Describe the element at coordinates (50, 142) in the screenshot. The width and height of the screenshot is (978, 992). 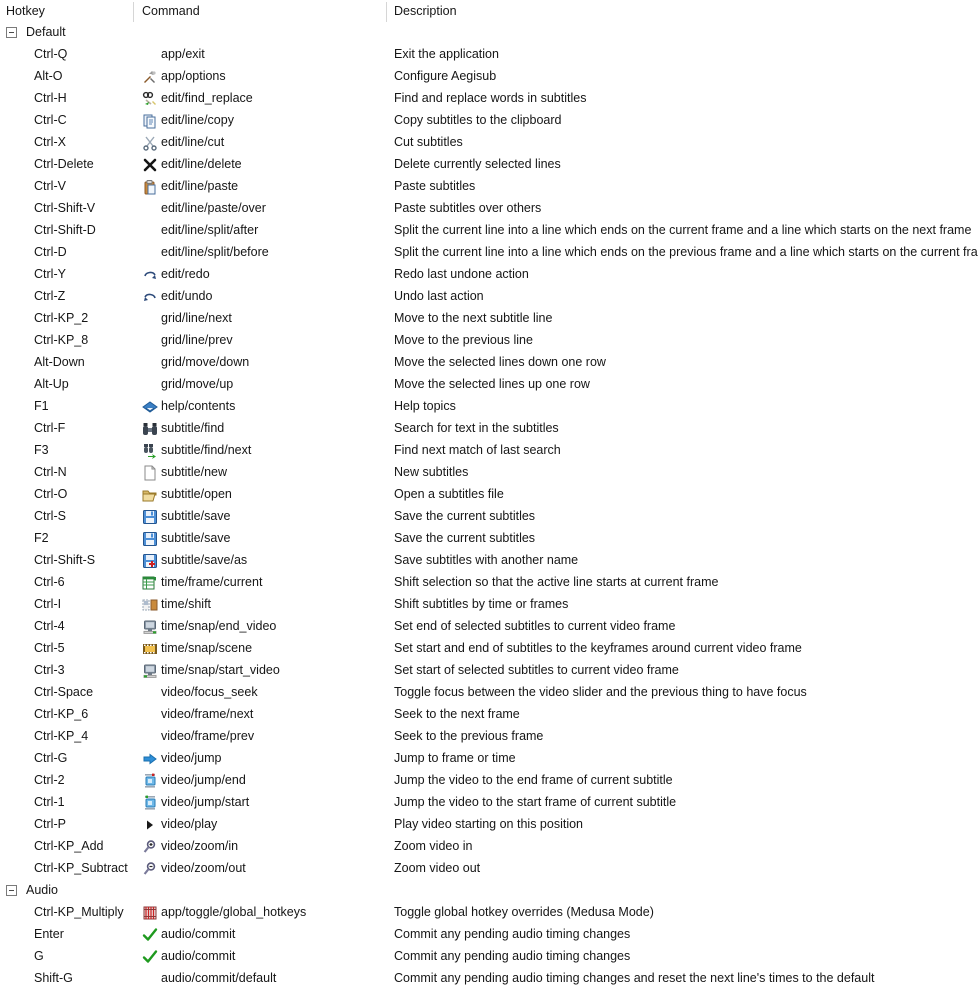
I see `hotkey-cell: Ctrl-X` at that location.